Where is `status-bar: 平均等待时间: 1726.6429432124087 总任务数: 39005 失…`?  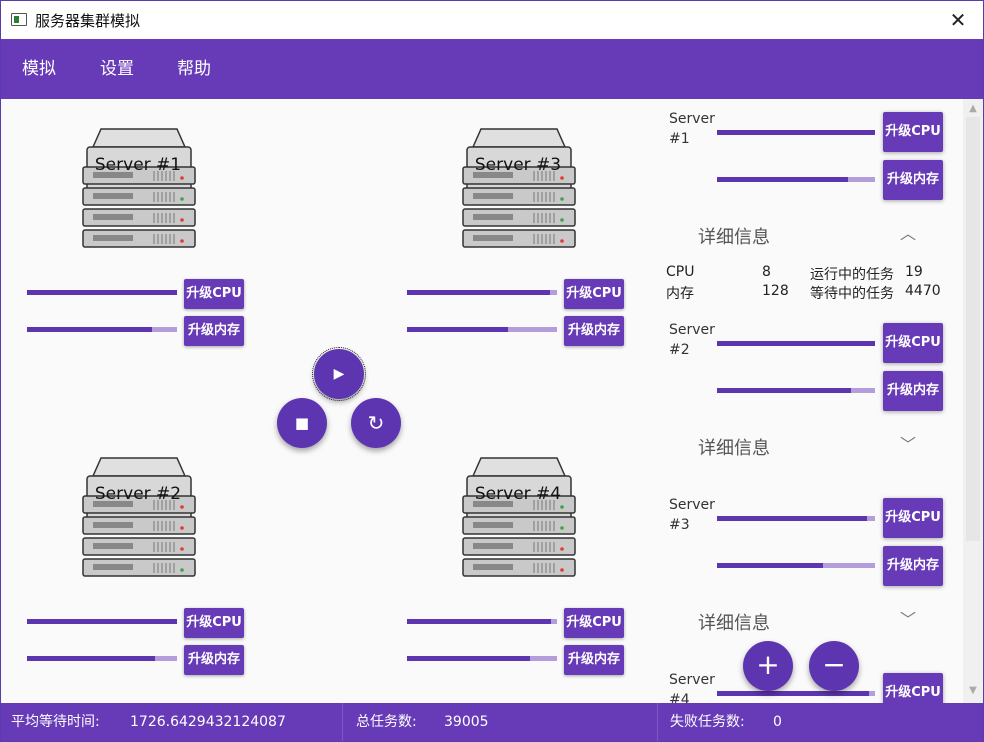
status-bar: 平均等待时间: 1726.6429432124087 总任务数: 39005 失… is located at coordinates (492, 722).